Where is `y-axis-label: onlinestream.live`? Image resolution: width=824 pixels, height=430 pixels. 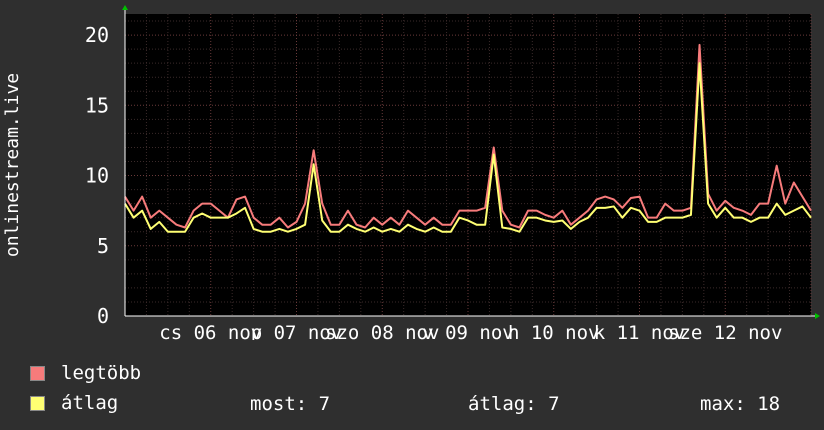 y-axis-label: onlinestream.live is located at coordinates (12, 165).